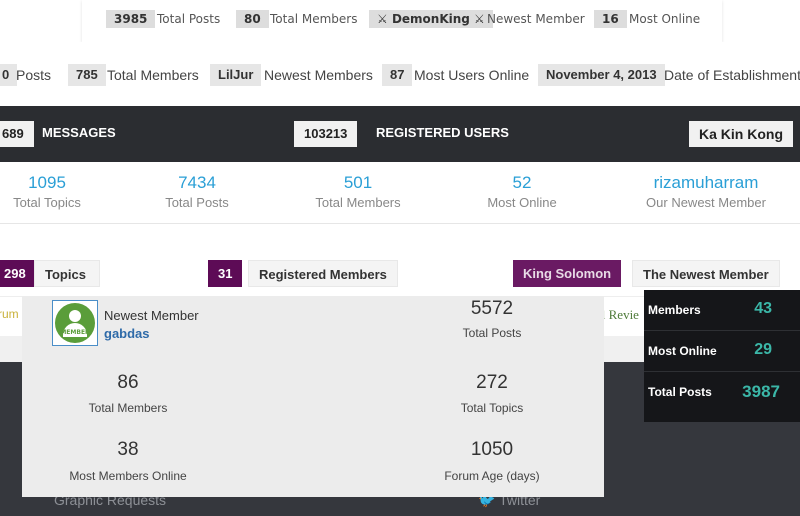 The height and width of the screenshot is (516, 800). Describe the element at coordinates (665, 19) in the screenshot. I see `most-online-label: Most Online` at that location.